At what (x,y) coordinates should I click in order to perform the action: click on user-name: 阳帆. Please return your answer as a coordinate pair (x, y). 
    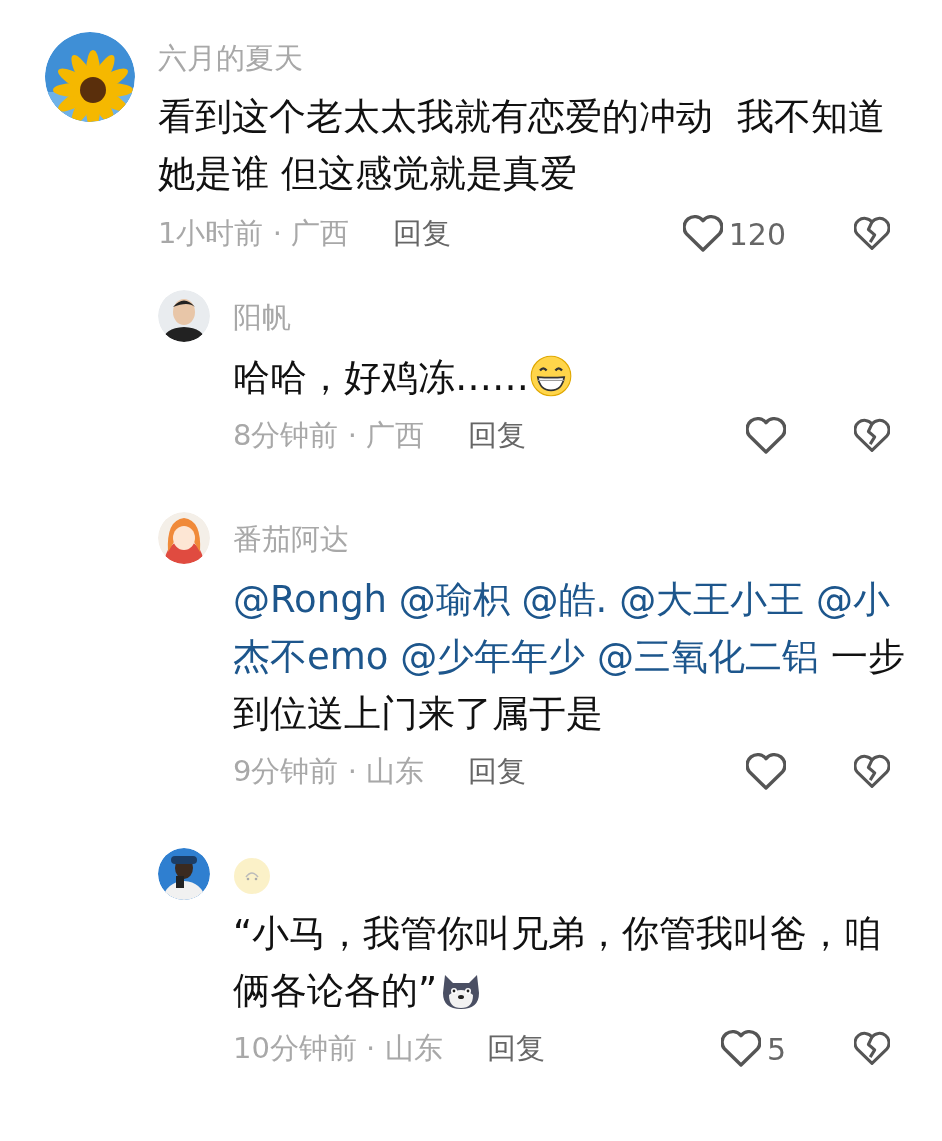
    Looking at the image, I should click on (262, 317).